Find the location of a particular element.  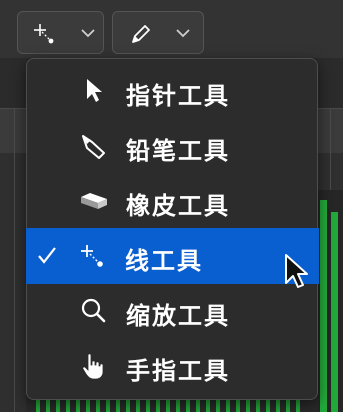

checkmark-icon is located at coordinates (47, 255).